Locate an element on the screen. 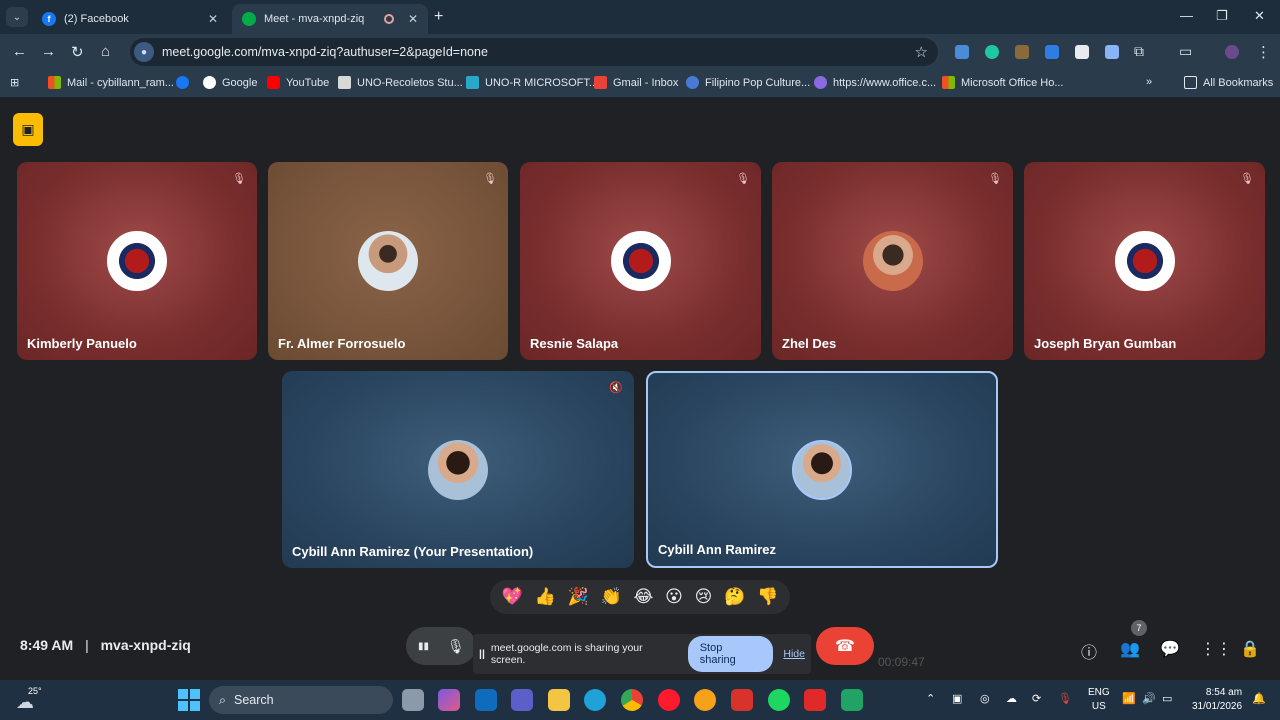 The image size is (1280, 720). tab-meet: Meet - mva-xnpd-ziq ✕ is located at coordinates (330, 19).